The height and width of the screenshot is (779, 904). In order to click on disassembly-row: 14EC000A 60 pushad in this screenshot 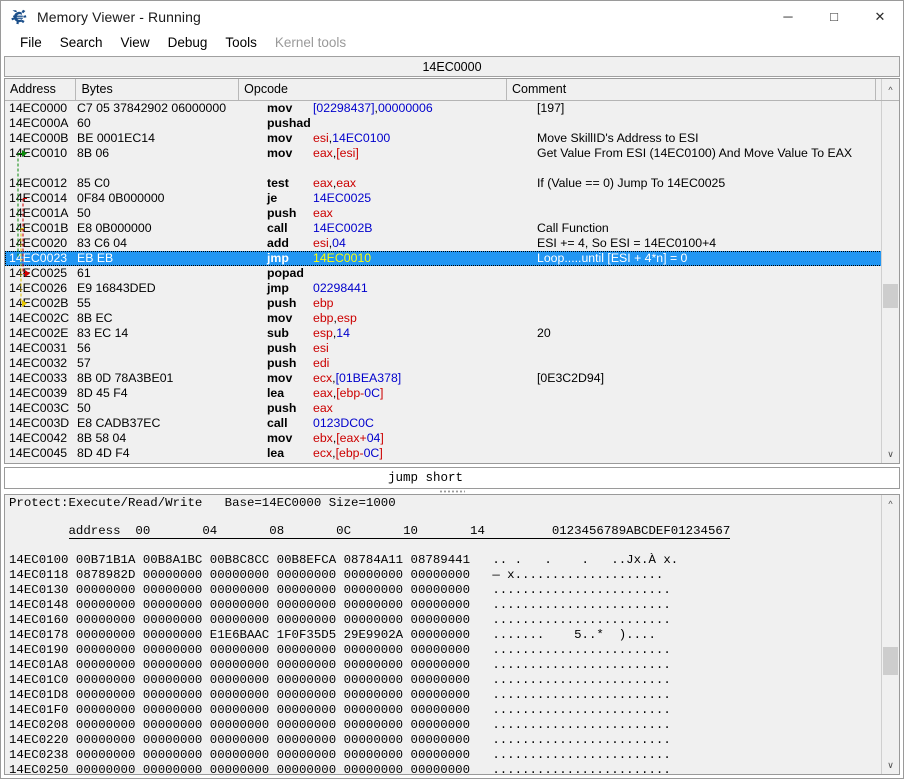, I will do `click(443, 123)`.